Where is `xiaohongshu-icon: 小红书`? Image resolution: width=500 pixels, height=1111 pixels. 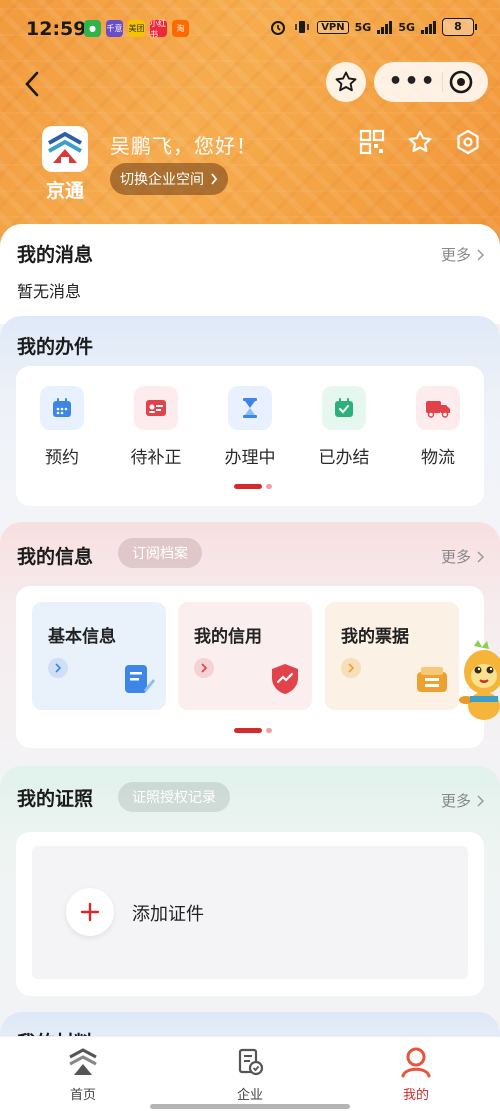 xiaohongshu-icon: 小红书 is located at coordinates (158, 28).